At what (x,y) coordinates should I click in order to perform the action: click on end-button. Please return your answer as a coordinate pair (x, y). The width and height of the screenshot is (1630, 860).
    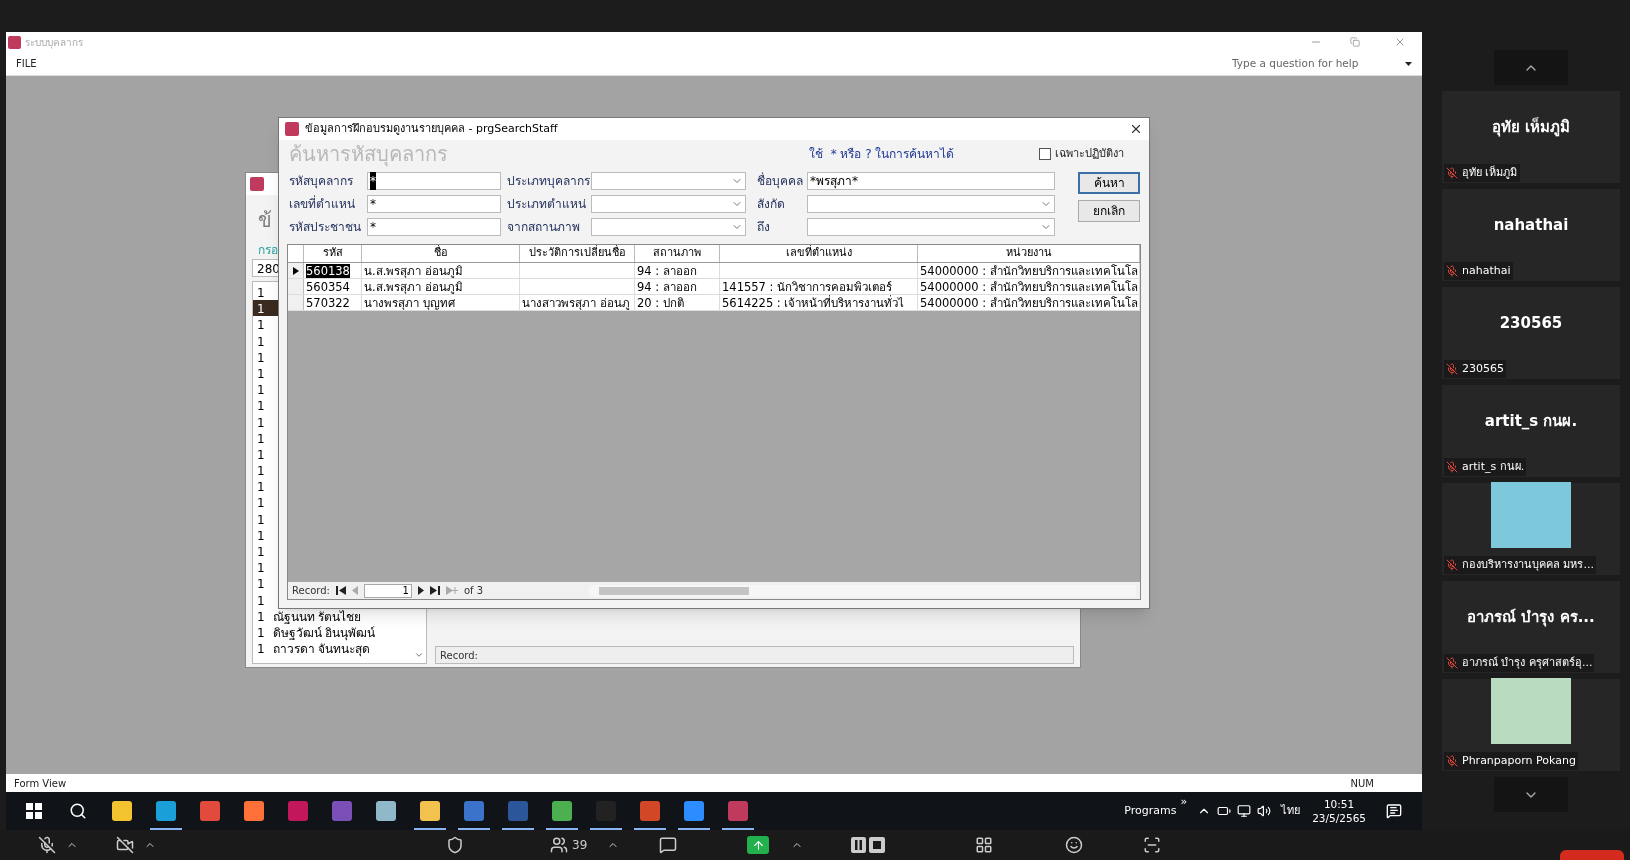
    Looking at the image, I should click on (1592, 855).